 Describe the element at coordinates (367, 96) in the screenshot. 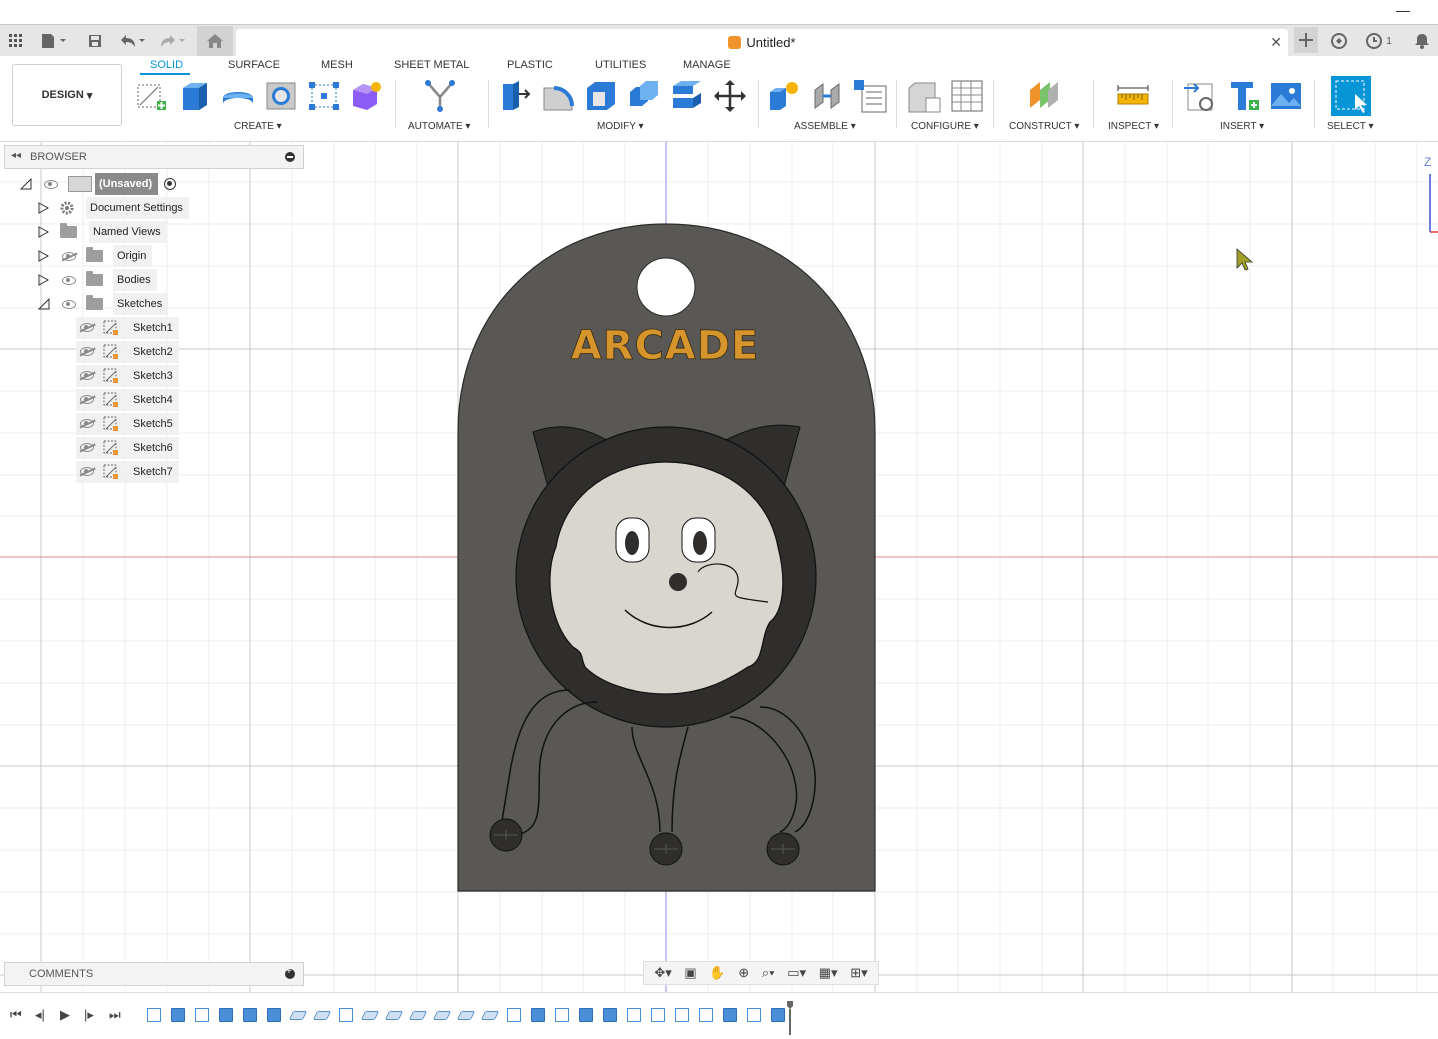

I see `create-form-icon` at that location.